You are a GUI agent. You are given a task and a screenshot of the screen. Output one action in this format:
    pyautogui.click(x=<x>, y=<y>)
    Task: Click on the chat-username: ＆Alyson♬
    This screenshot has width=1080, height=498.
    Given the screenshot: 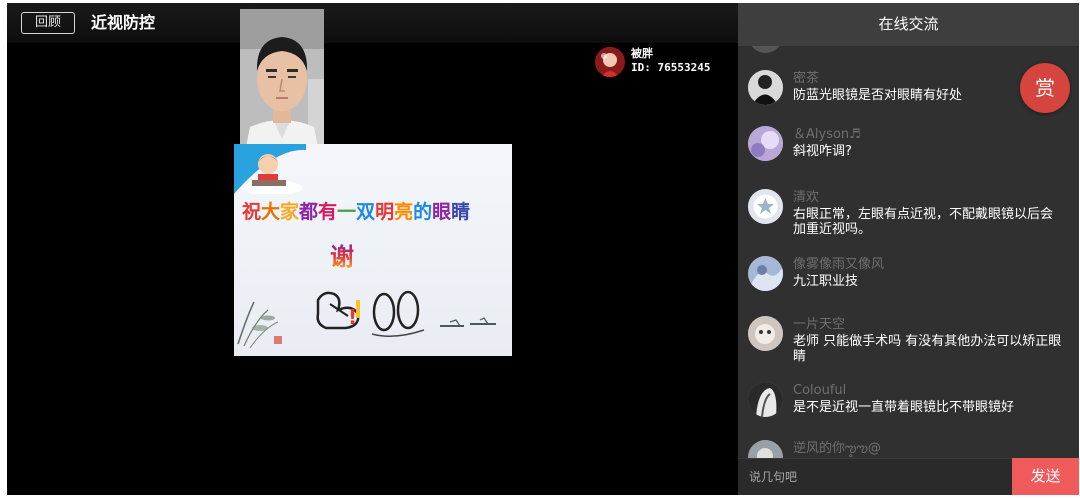 What is the action you would take?
    pyautogui.click(x=827, y=134)
    